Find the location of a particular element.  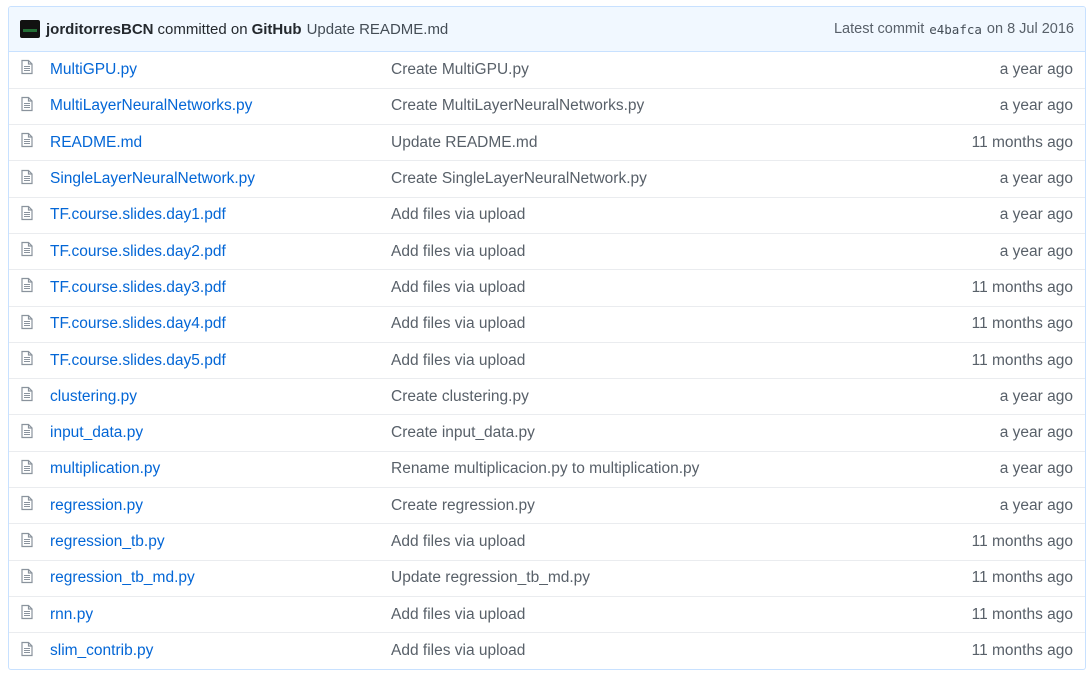

file-commit-message-cell: Create MultiLayerNeuralNetworks.py is located at coordinates (642, 106).